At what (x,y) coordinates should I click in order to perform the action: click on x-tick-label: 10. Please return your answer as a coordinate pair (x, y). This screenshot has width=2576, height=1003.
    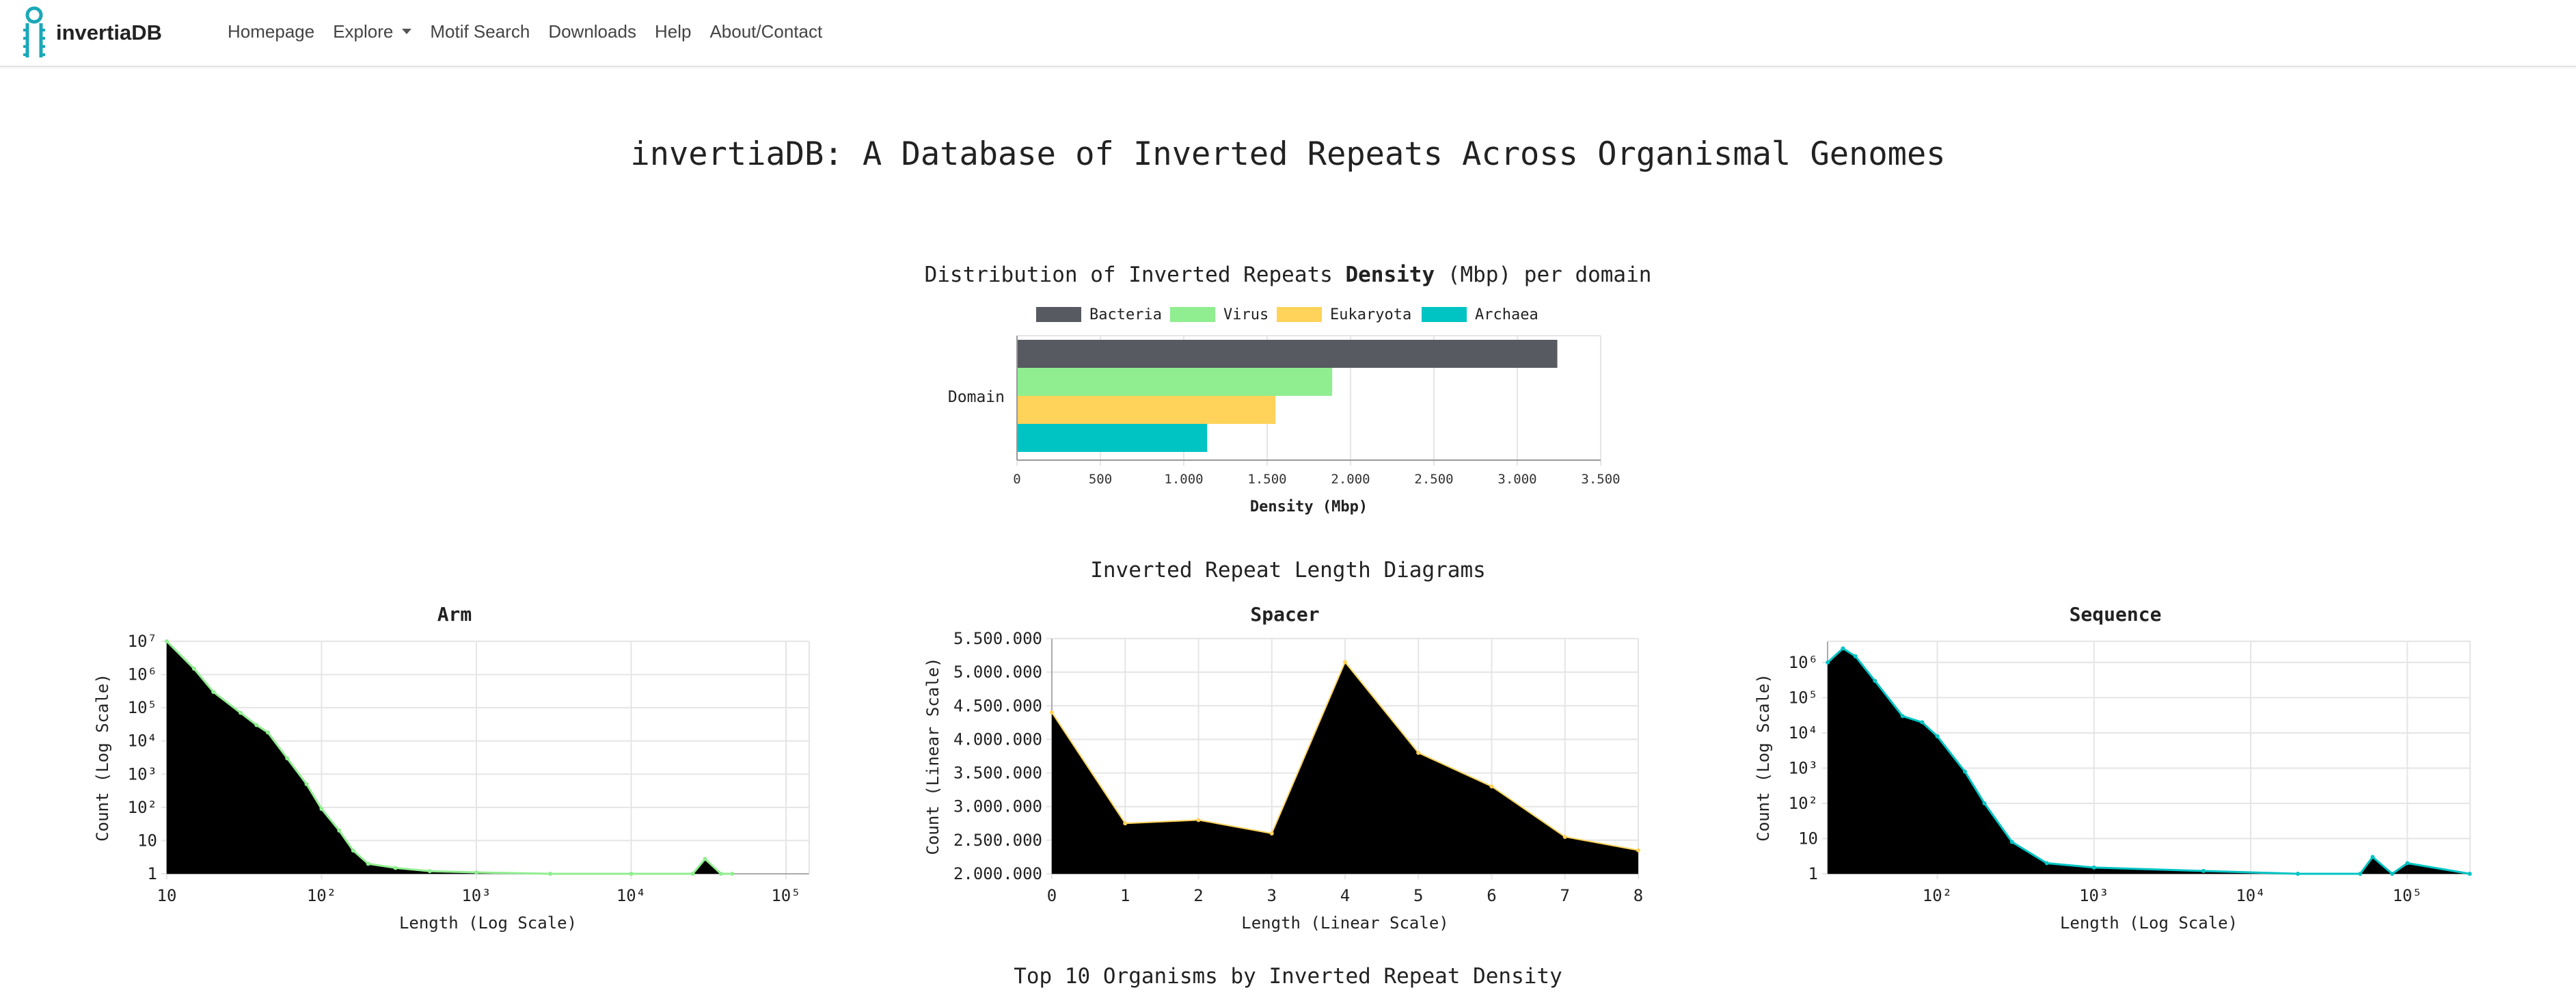
    Looking at the image, I should click on (167, 895).